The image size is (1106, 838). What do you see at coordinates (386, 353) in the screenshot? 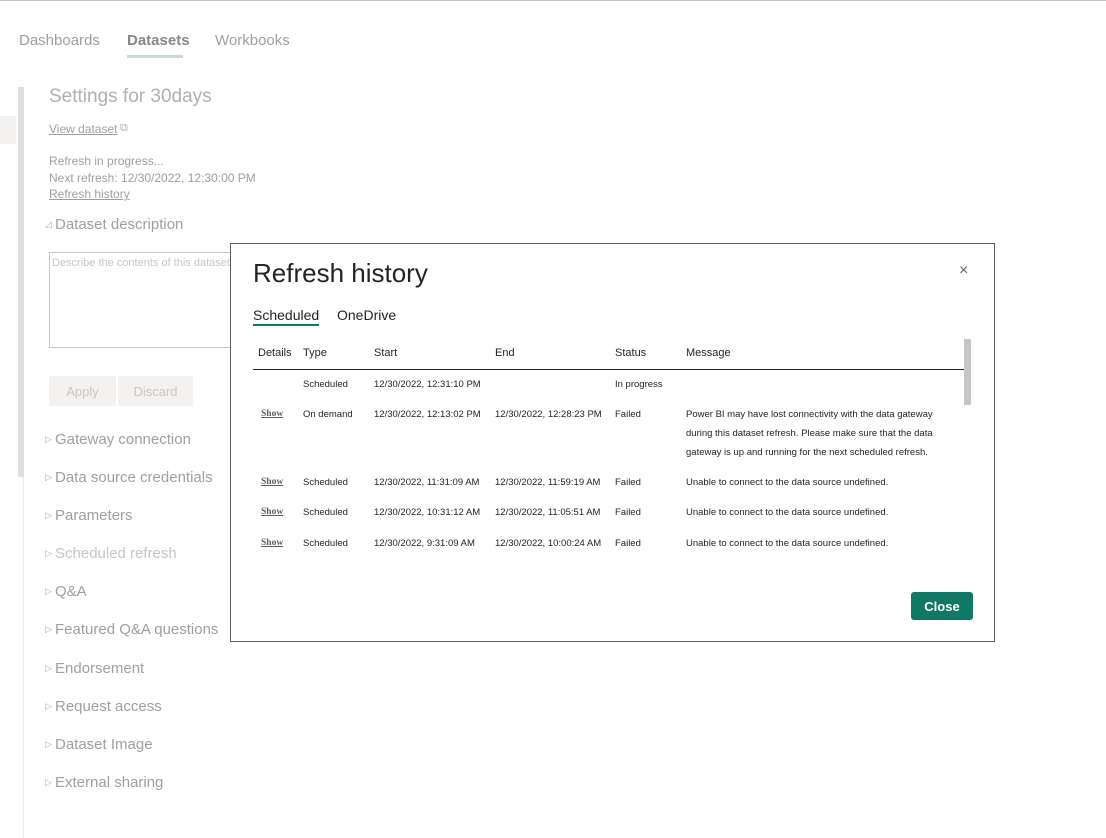
I see `column-header-start: Start` at bounding box center [386, 353].